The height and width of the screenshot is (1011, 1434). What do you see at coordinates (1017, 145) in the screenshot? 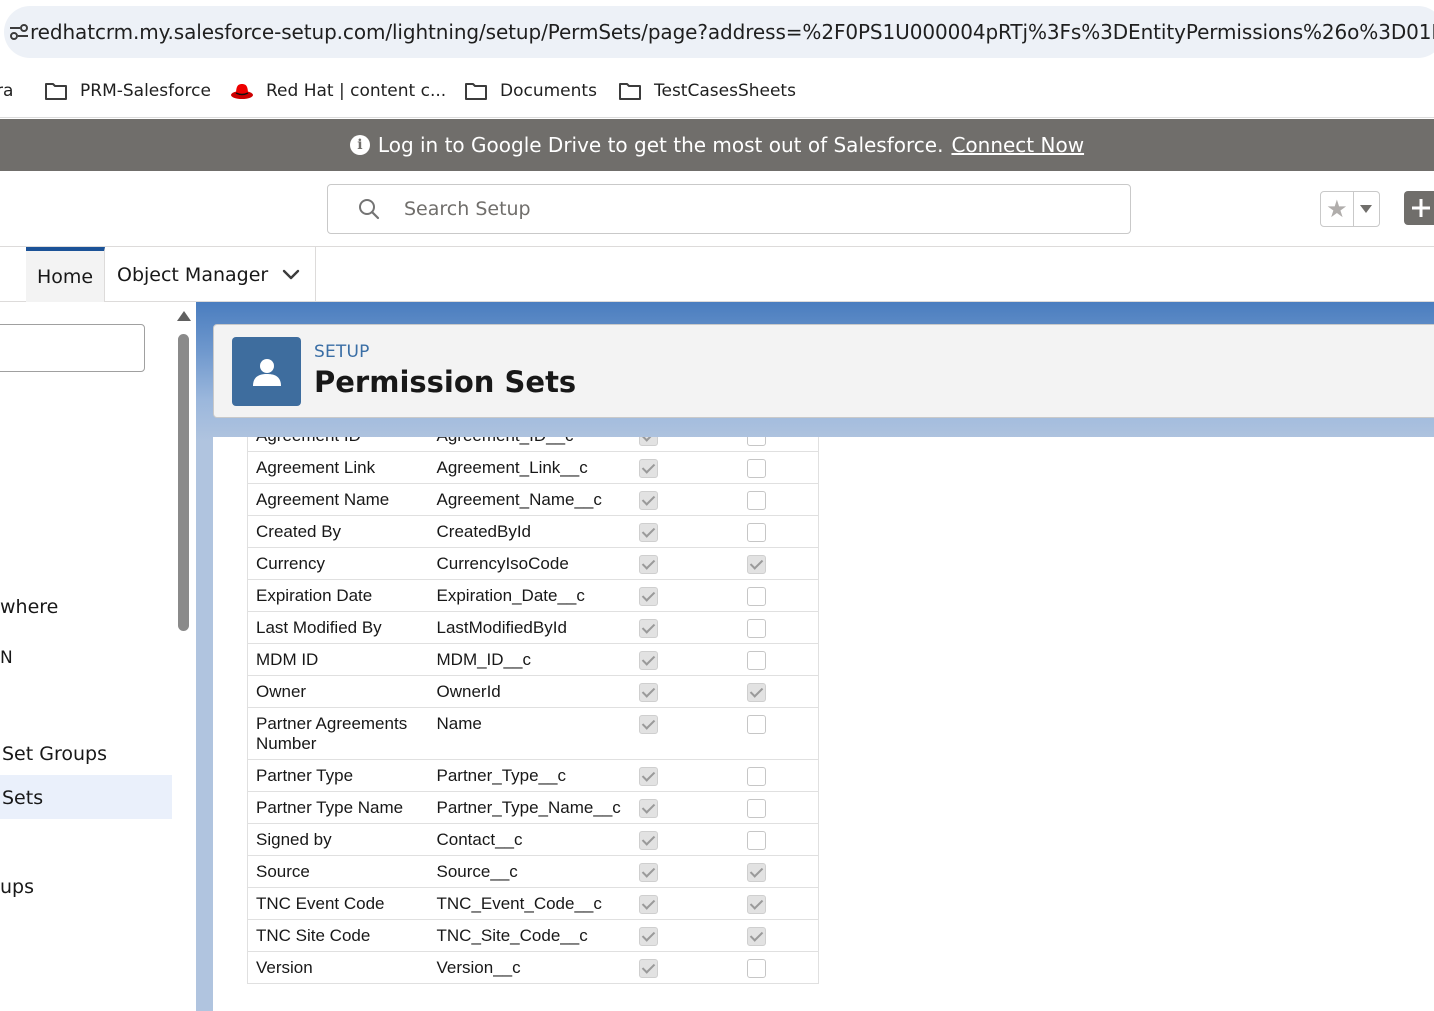
I see `connect-now-link: Connect Now` at bounding box center [1017, 145].